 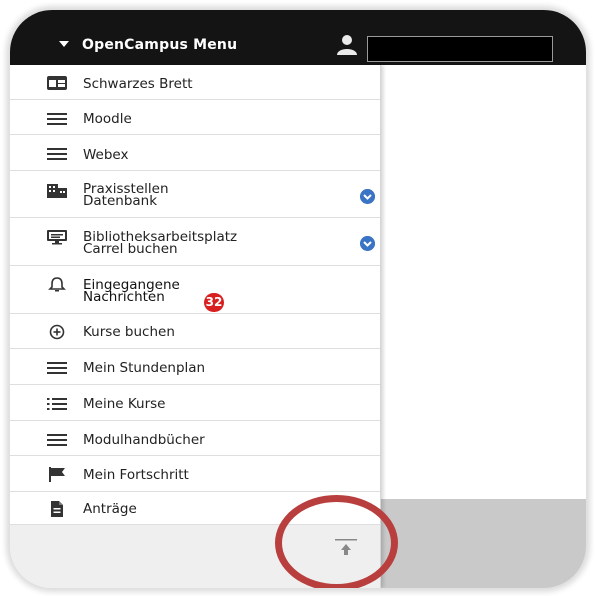 I want to click on sidebar-item-moodle: Moodle, so click(x=195, y=117).